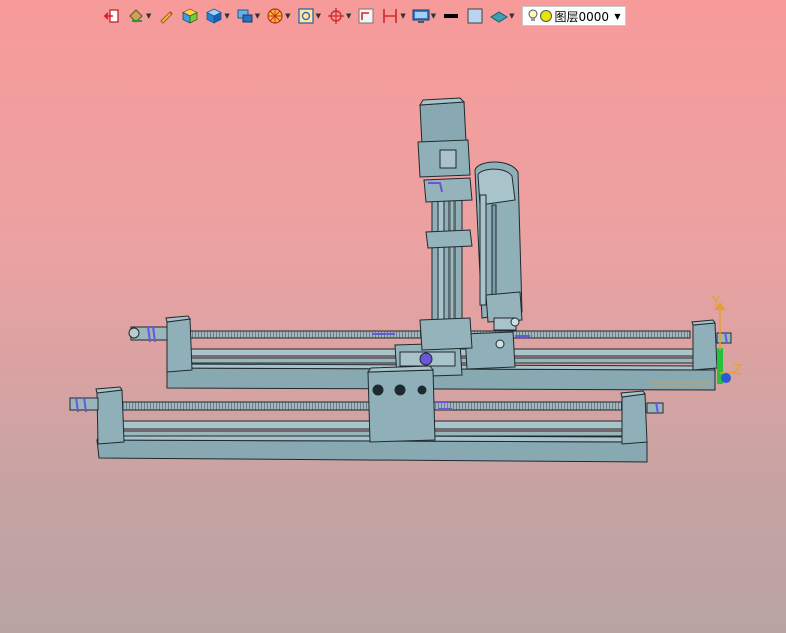 The width and height of the screenshot is (786, 633). Describe the element at coordinates (498, 246) in the screenshot. I see `spindle-motor` at that location.